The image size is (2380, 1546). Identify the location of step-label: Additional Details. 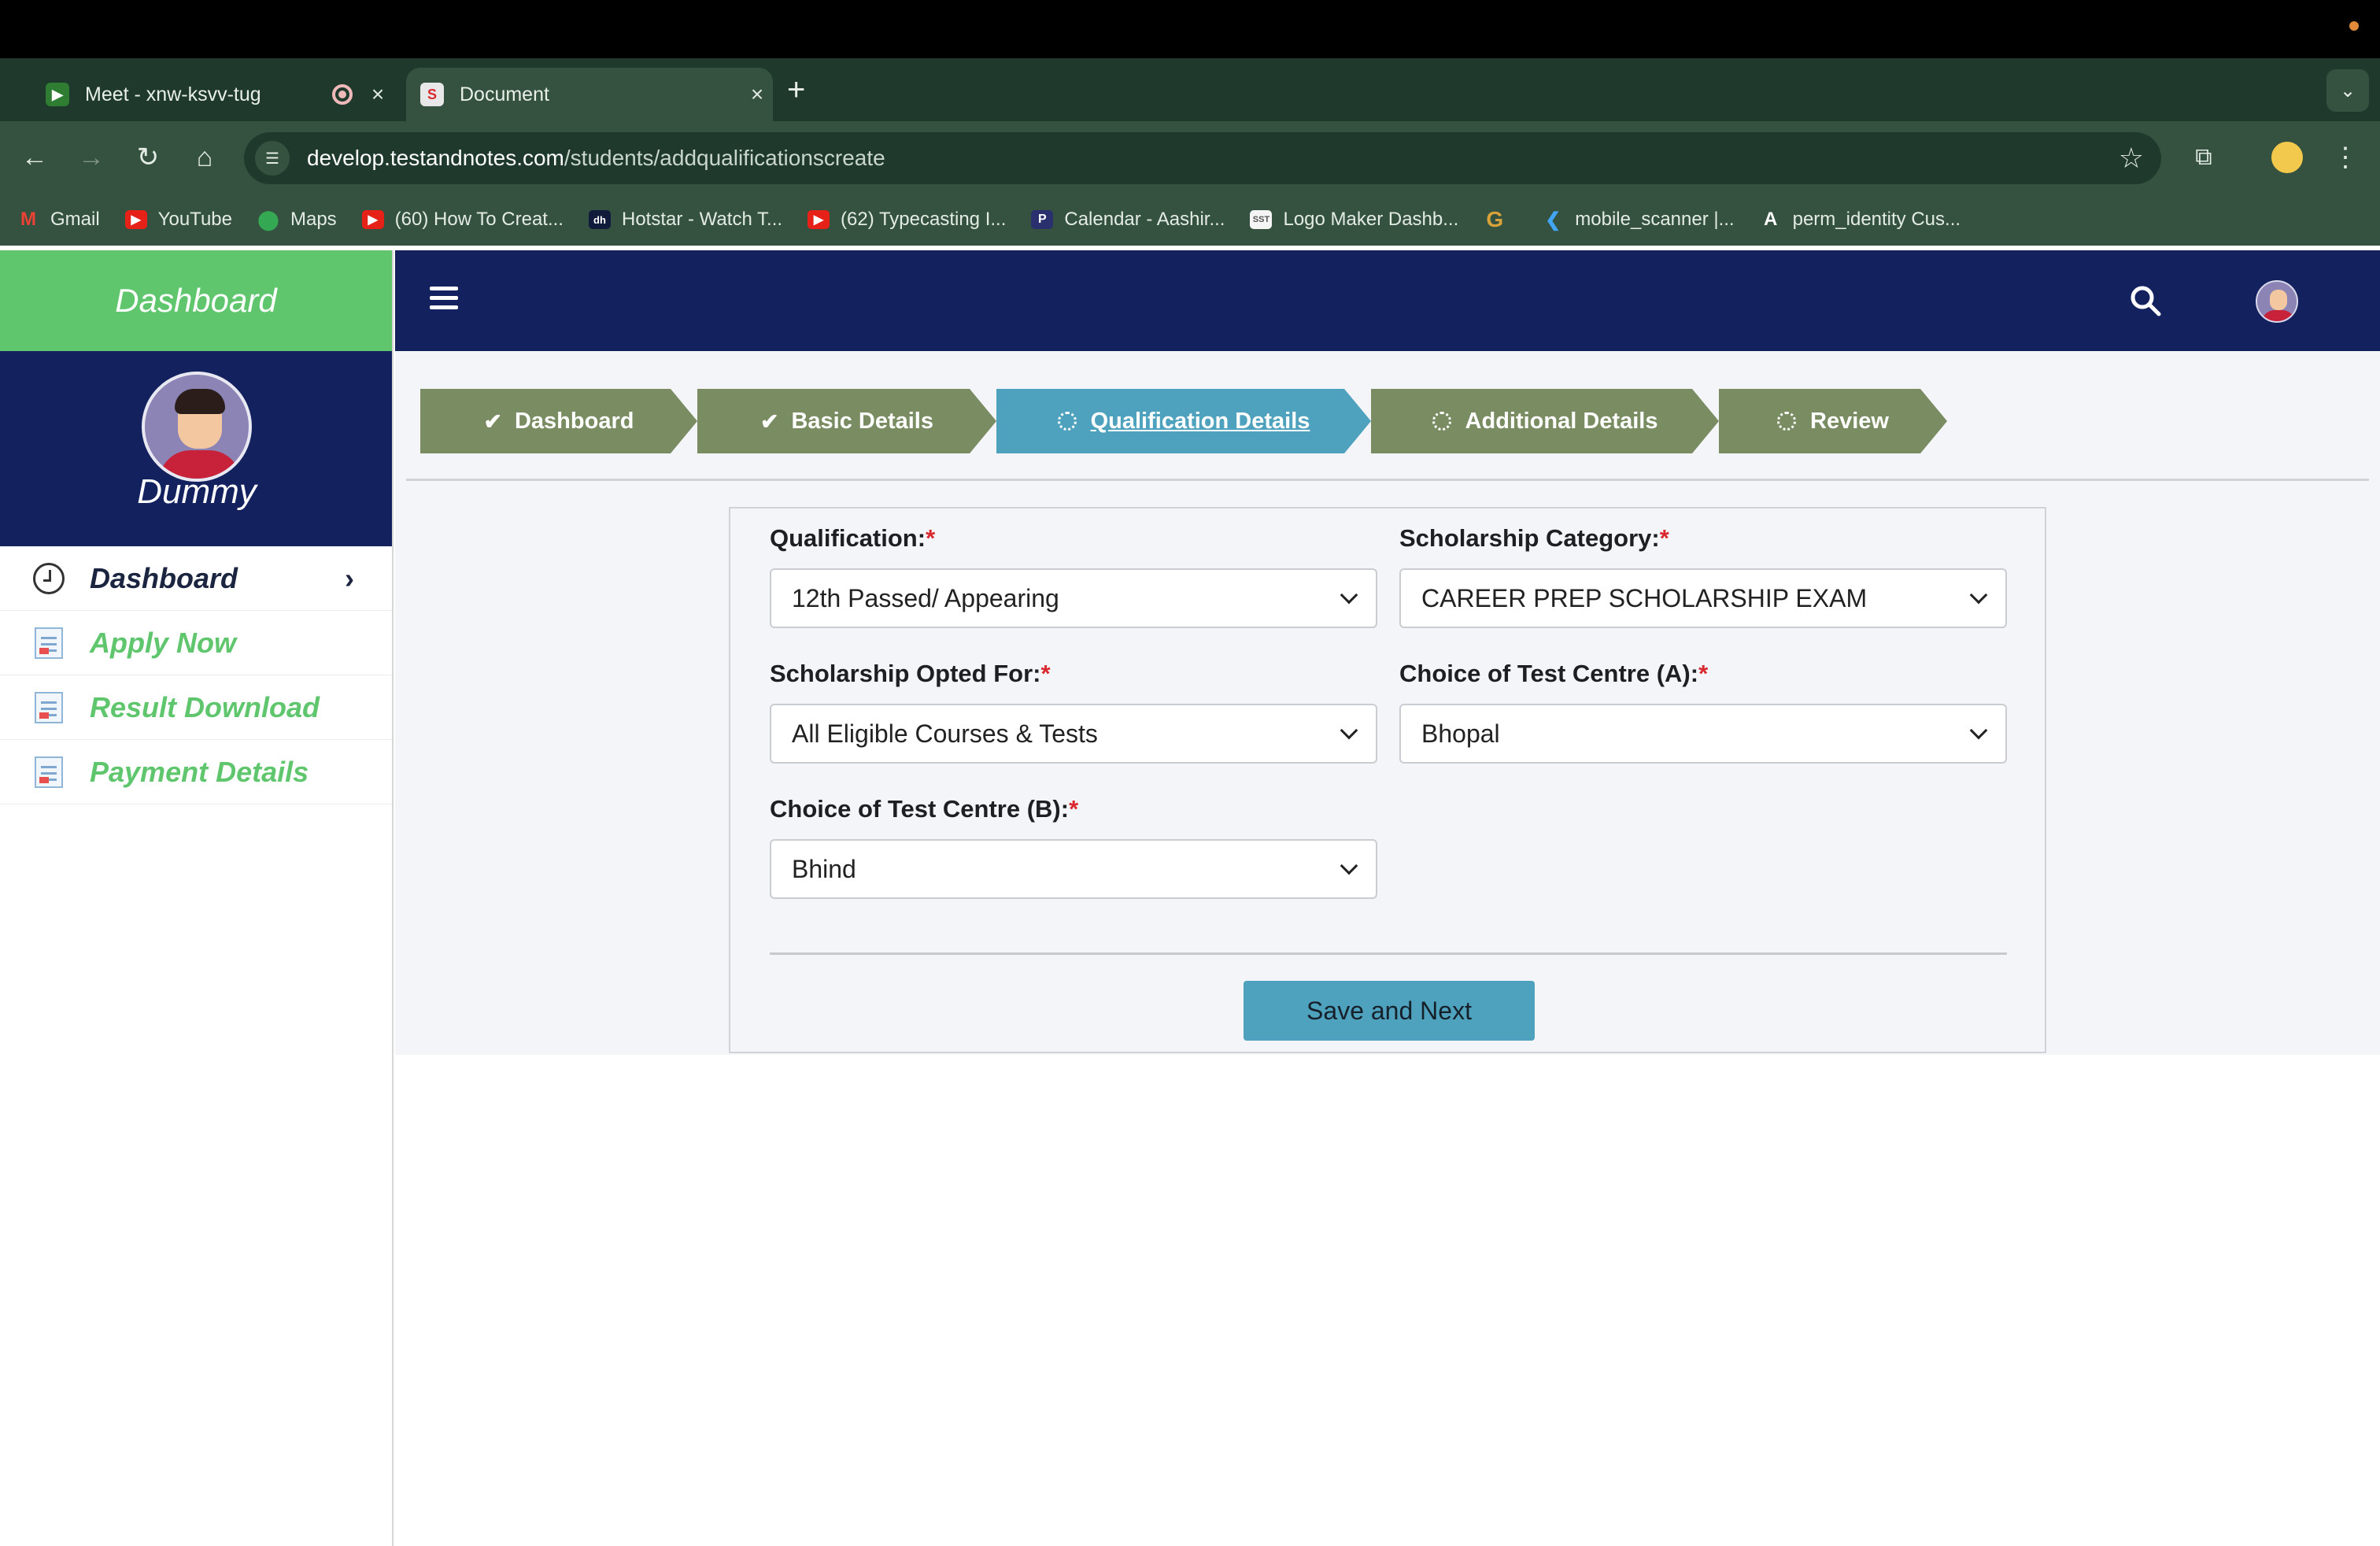
(1561, 421).